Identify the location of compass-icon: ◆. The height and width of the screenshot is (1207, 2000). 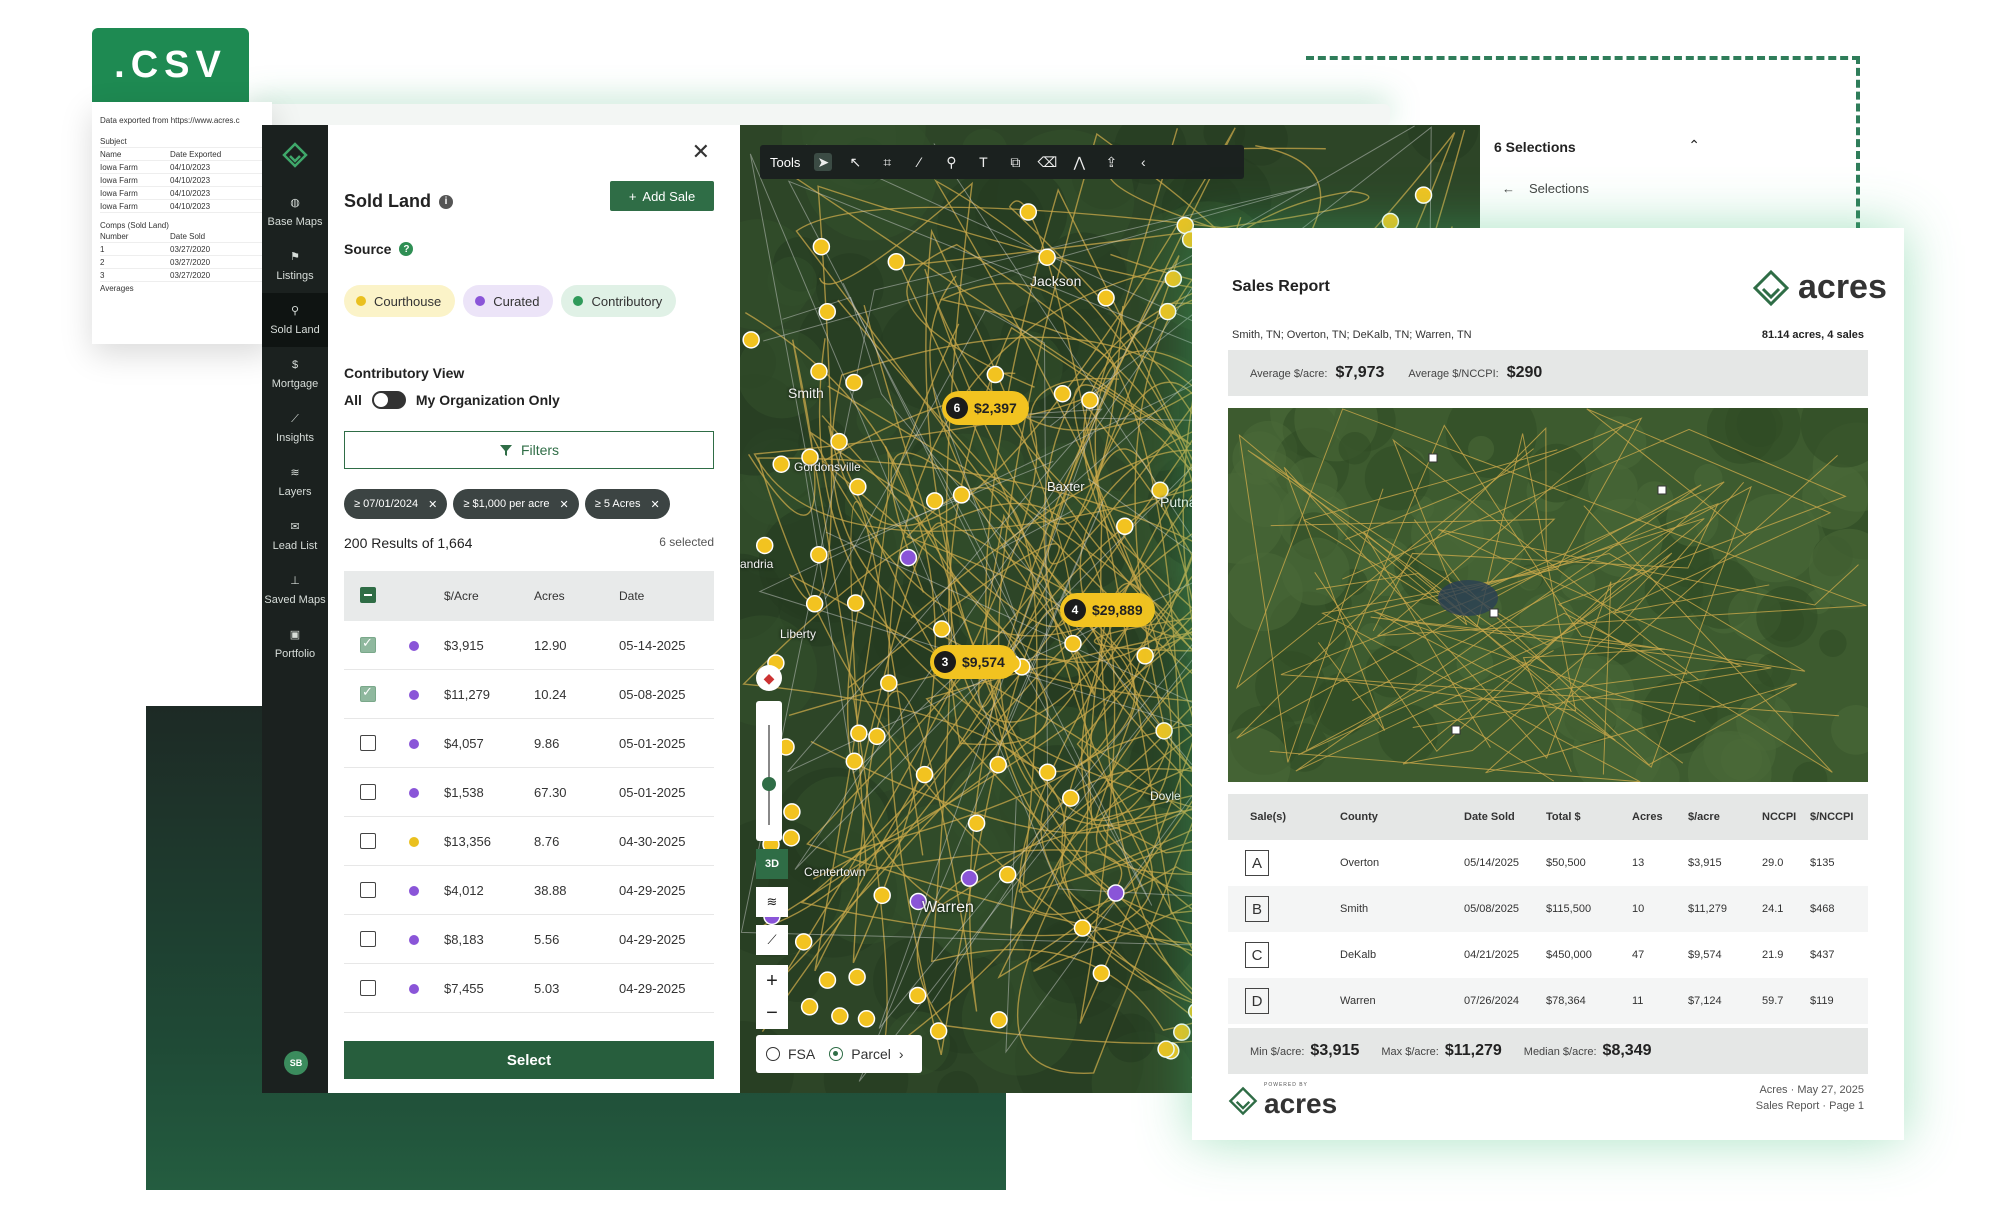
(769, 678).